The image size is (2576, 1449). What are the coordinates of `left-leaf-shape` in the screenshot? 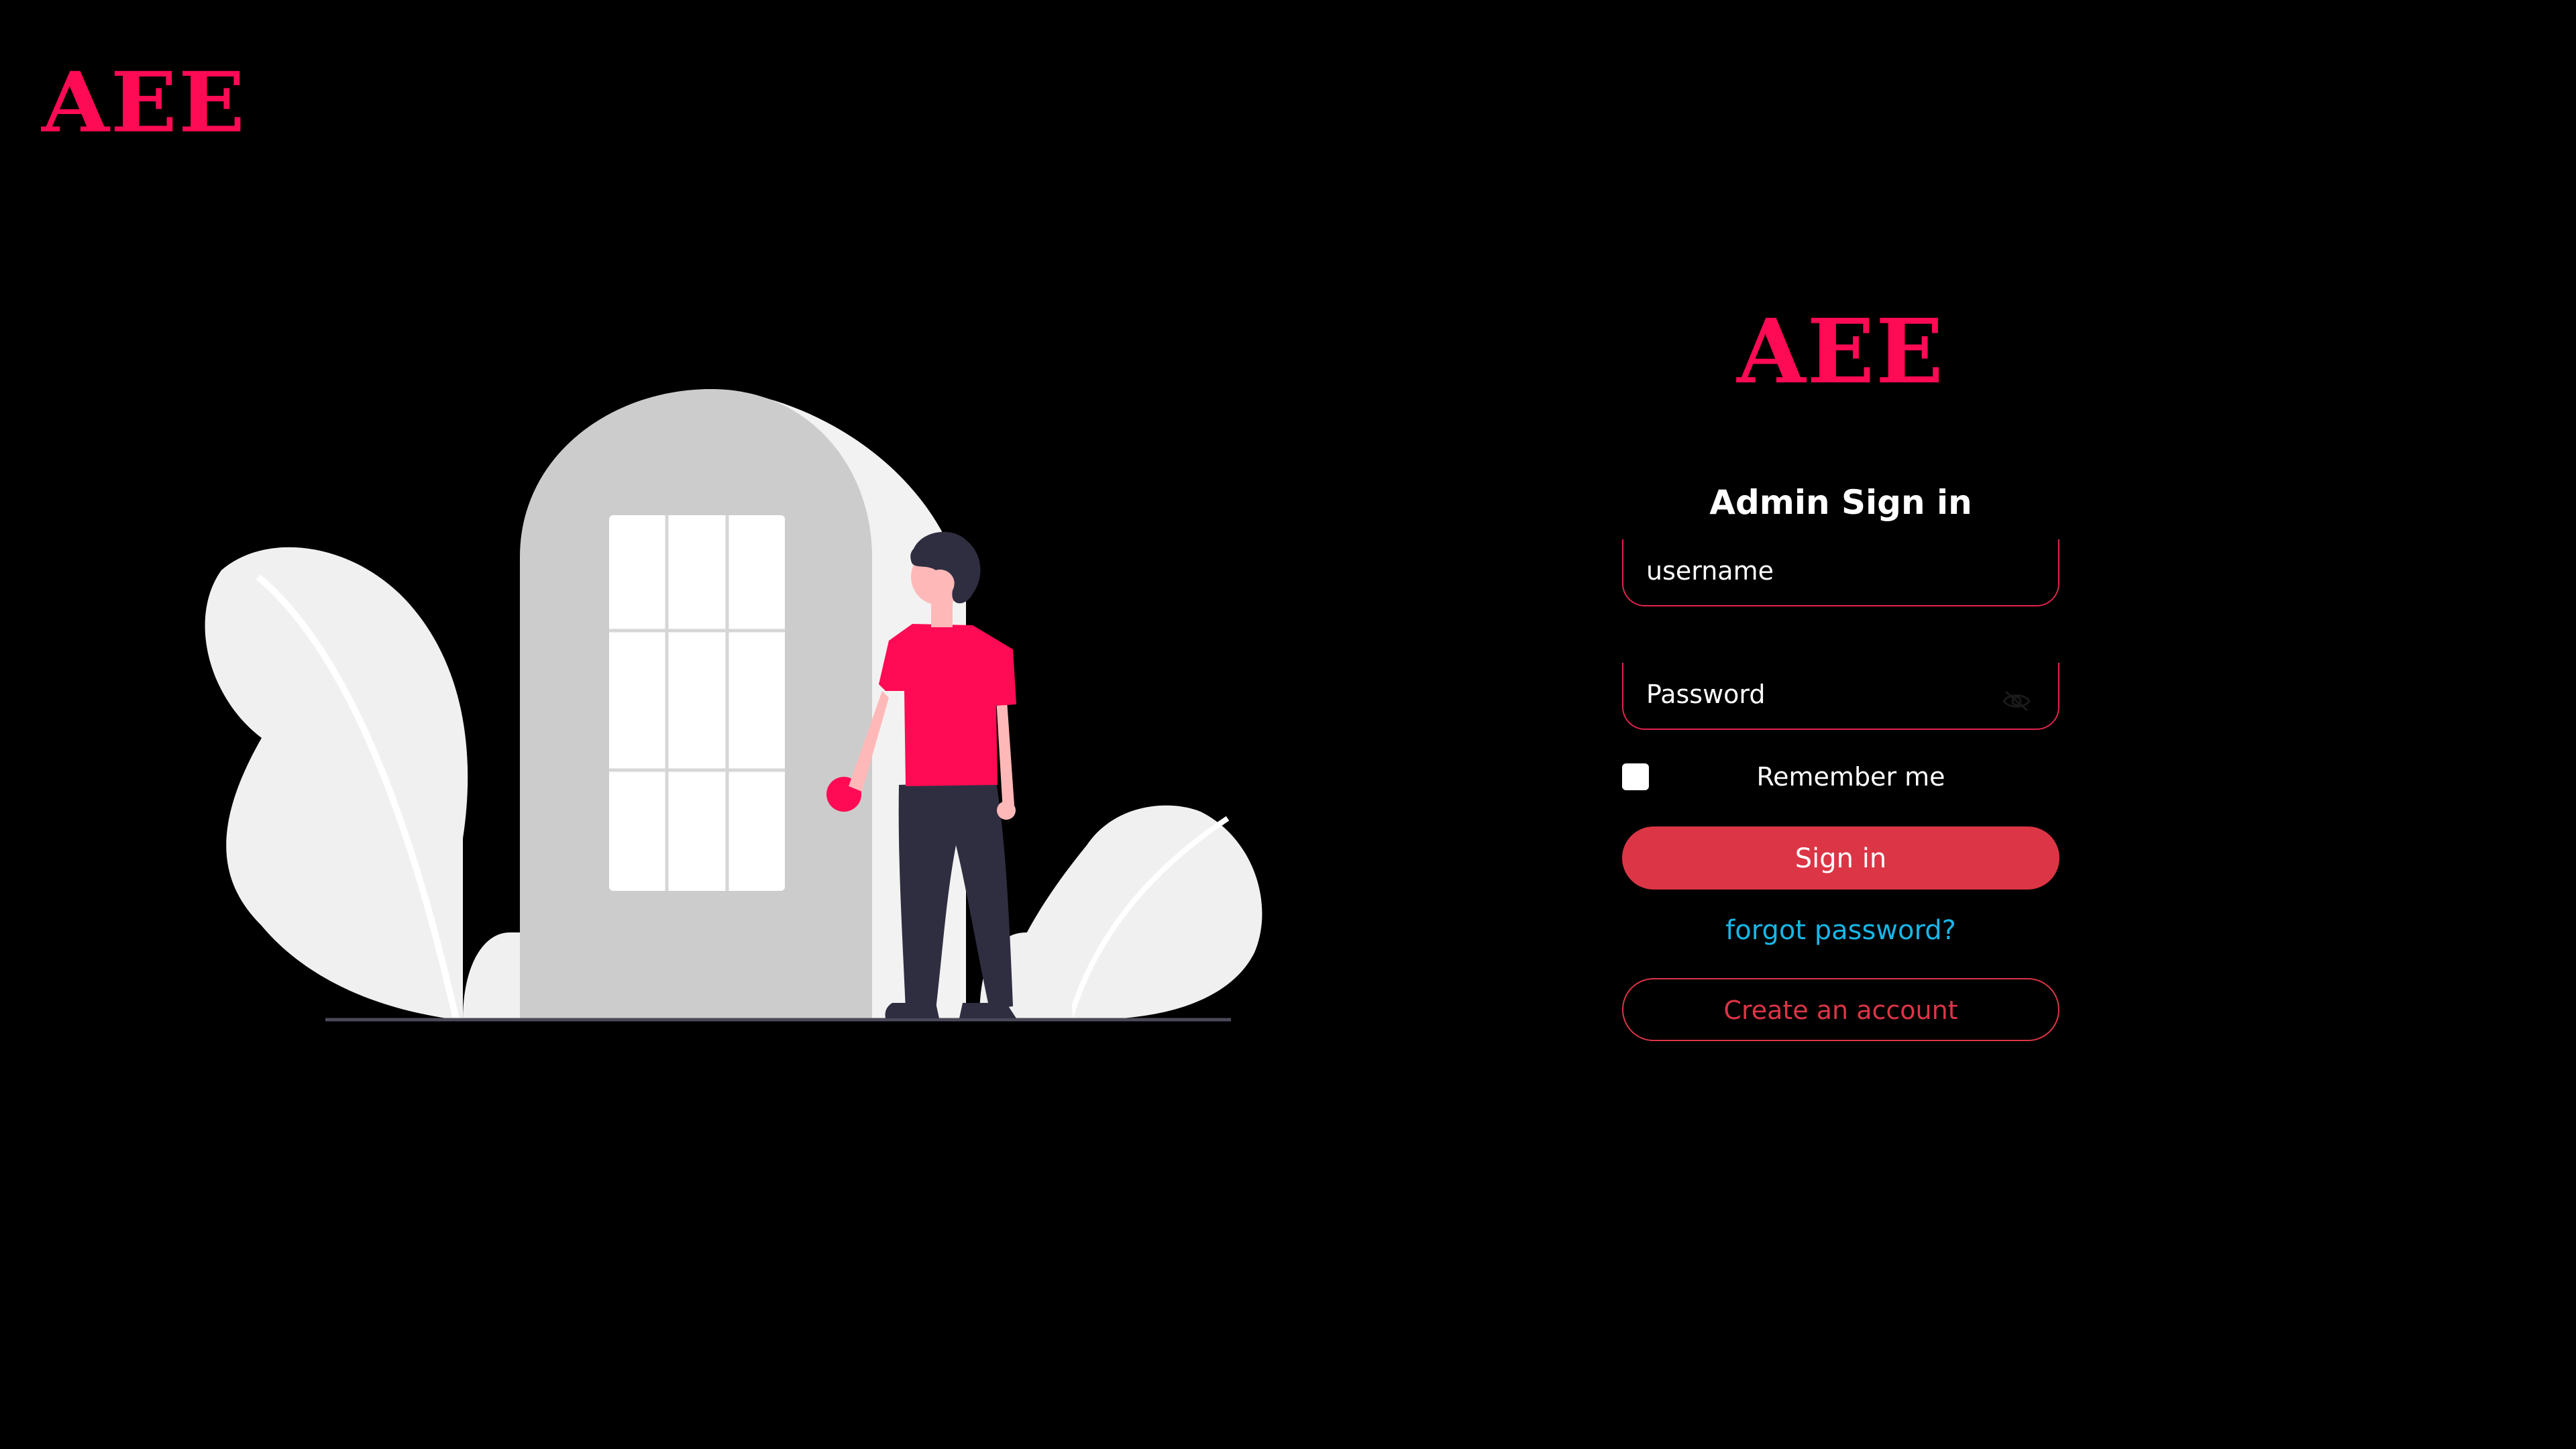 It's located at (336, 783).